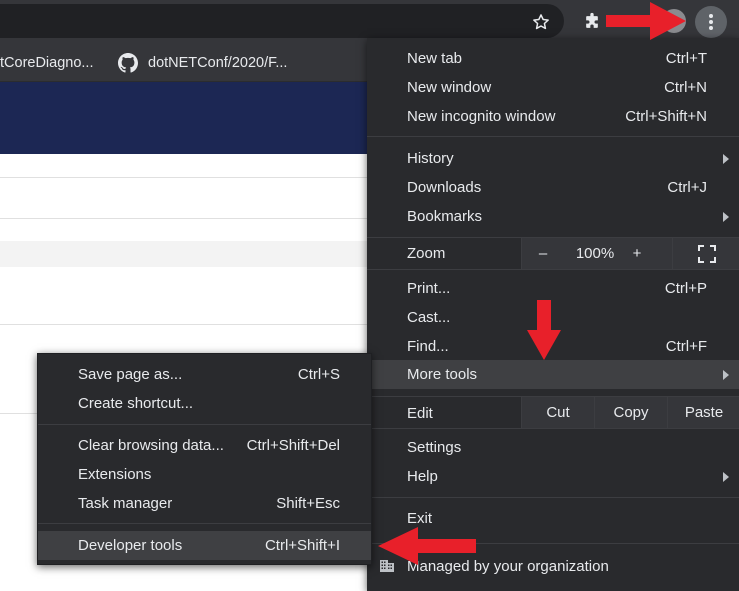  I want to click on menu-item-shortcut: Ctrl+J, so click(687, 187).